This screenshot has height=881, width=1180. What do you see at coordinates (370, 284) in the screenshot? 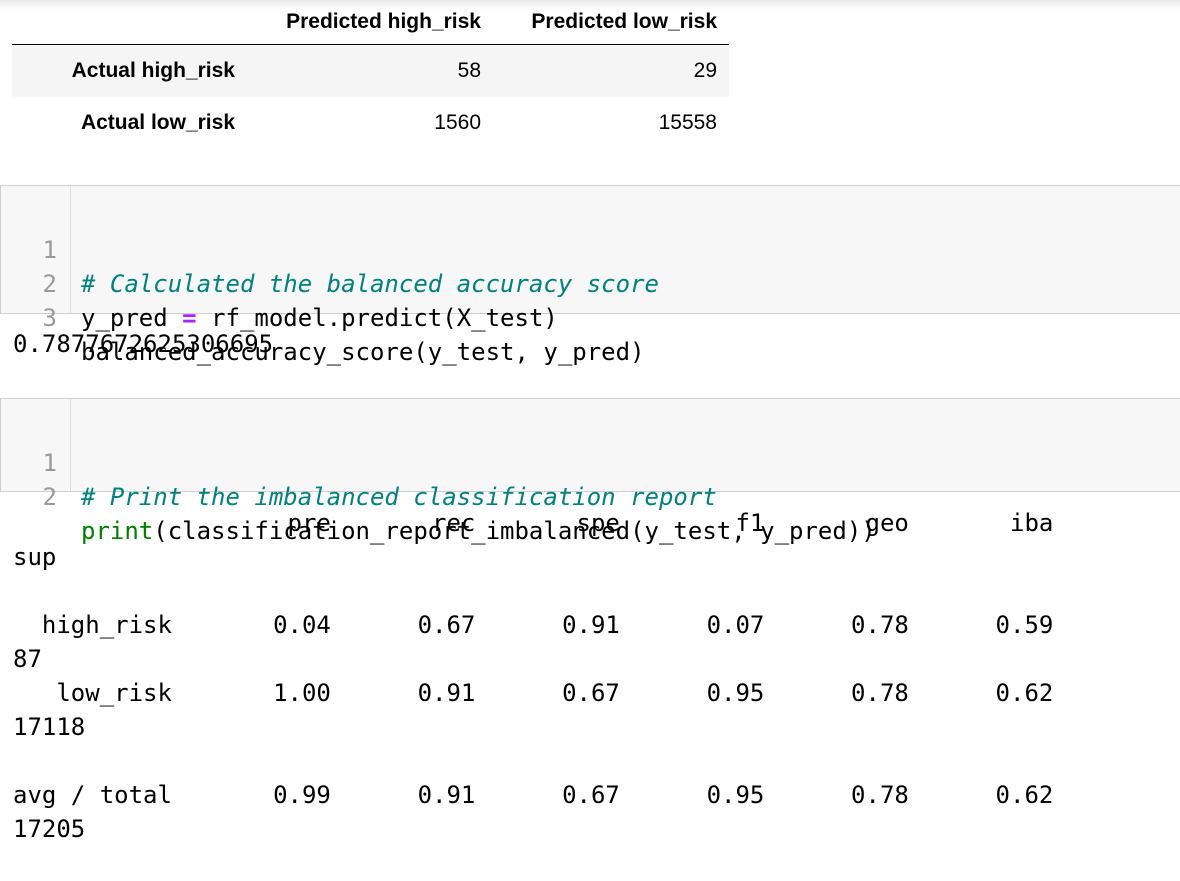
I see `code-comment: # Calculated the balanced accuracy score` at bounding box center [370, 284].